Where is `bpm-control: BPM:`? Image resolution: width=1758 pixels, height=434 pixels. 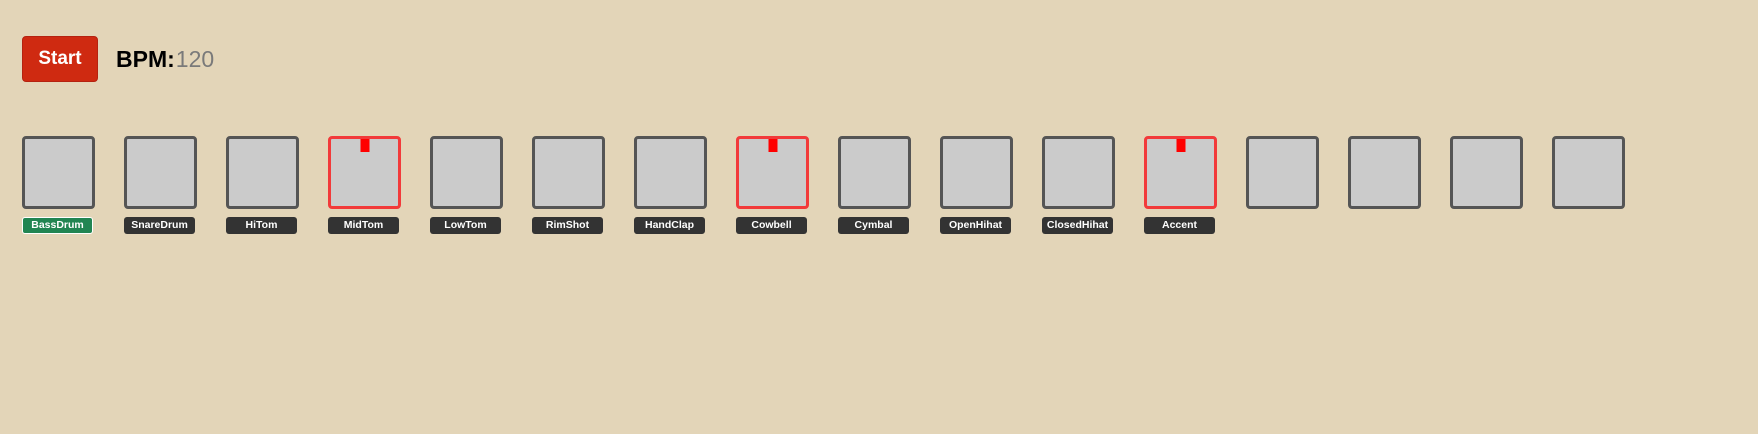
bpm-control: BPM: is located at coordinates (176, 59).